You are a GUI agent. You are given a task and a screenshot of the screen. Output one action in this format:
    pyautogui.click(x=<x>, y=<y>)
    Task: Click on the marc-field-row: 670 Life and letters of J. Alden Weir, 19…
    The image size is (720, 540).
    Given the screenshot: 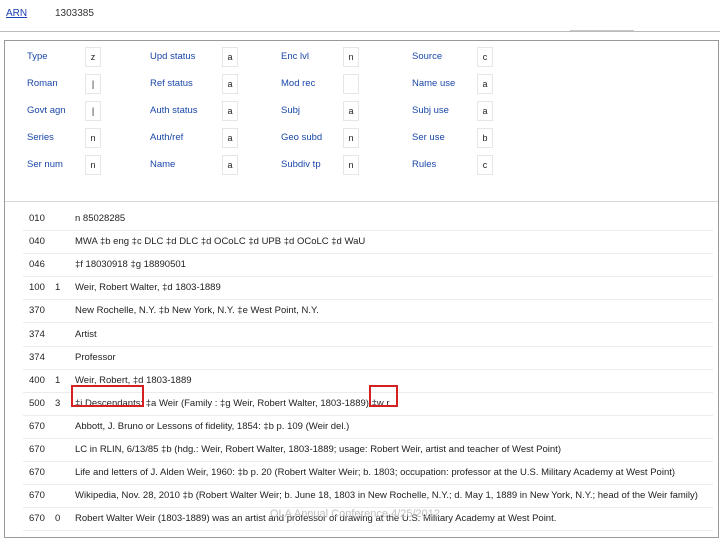 What is the action you would take?
    pyautogui.click(x=368, y=474)
    